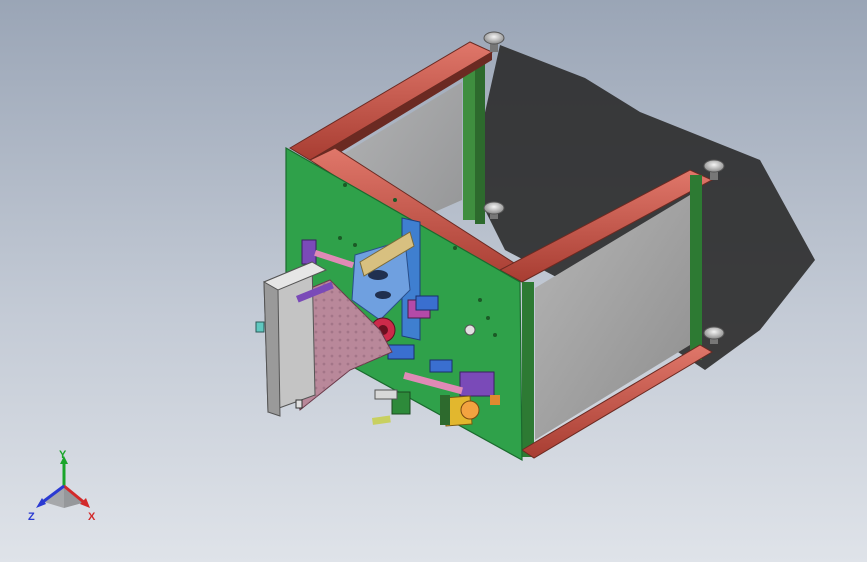 The width and height of the screenshot is (867, 562). What do you see at coordinates (62, 486) in the screenshot?
I see `coordinate-triad-icon: Y X Z` at bounding box center [62, 486].